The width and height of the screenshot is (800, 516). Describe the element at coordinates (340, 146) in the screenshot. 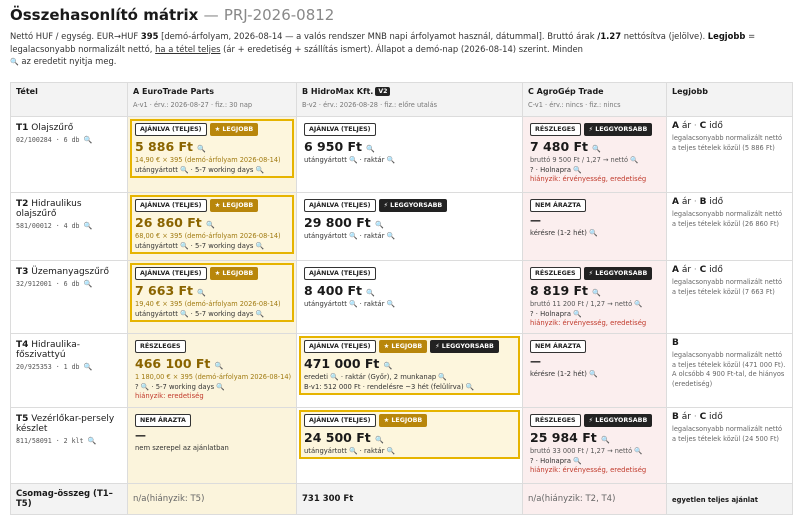

I see `normalized-price: 6 950 Ft 🔍` at that location.